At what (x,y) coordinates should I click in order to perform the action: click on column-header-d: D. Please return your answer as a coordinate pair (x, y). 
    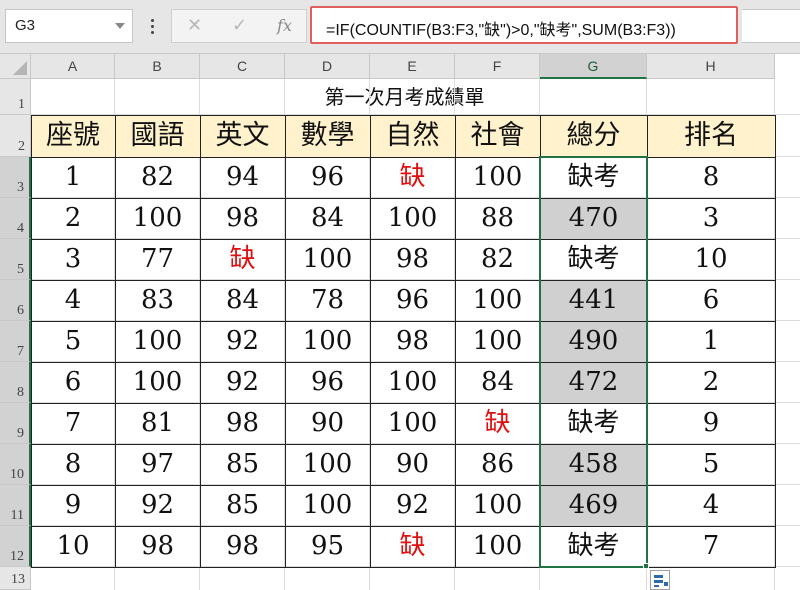
    Looking at the image, I should click on (327, 66).